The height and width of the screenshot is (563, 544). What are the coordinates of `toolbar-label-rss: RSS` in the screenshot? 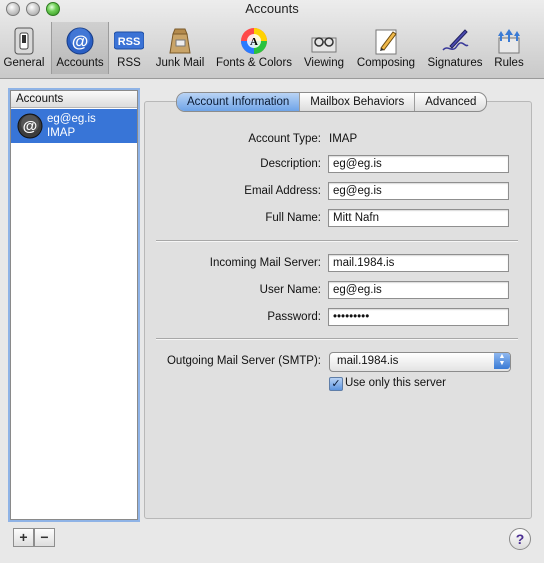 It's located at (129, 63).